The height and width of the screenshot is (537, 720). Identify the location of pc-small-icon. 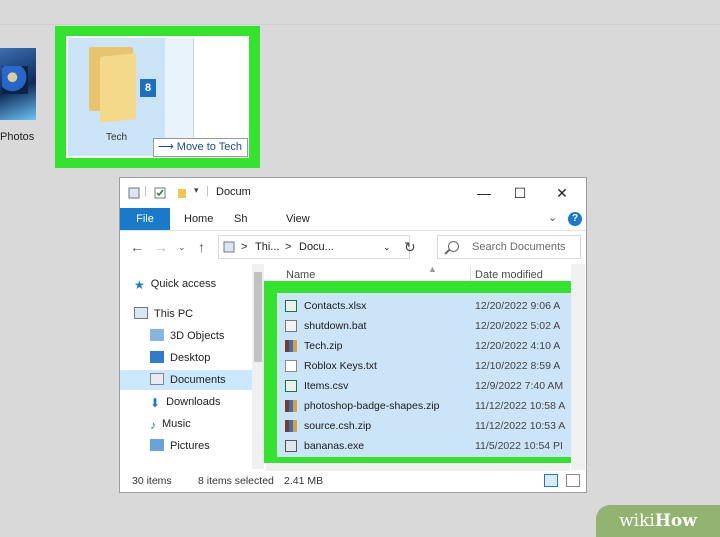
(229, 247).